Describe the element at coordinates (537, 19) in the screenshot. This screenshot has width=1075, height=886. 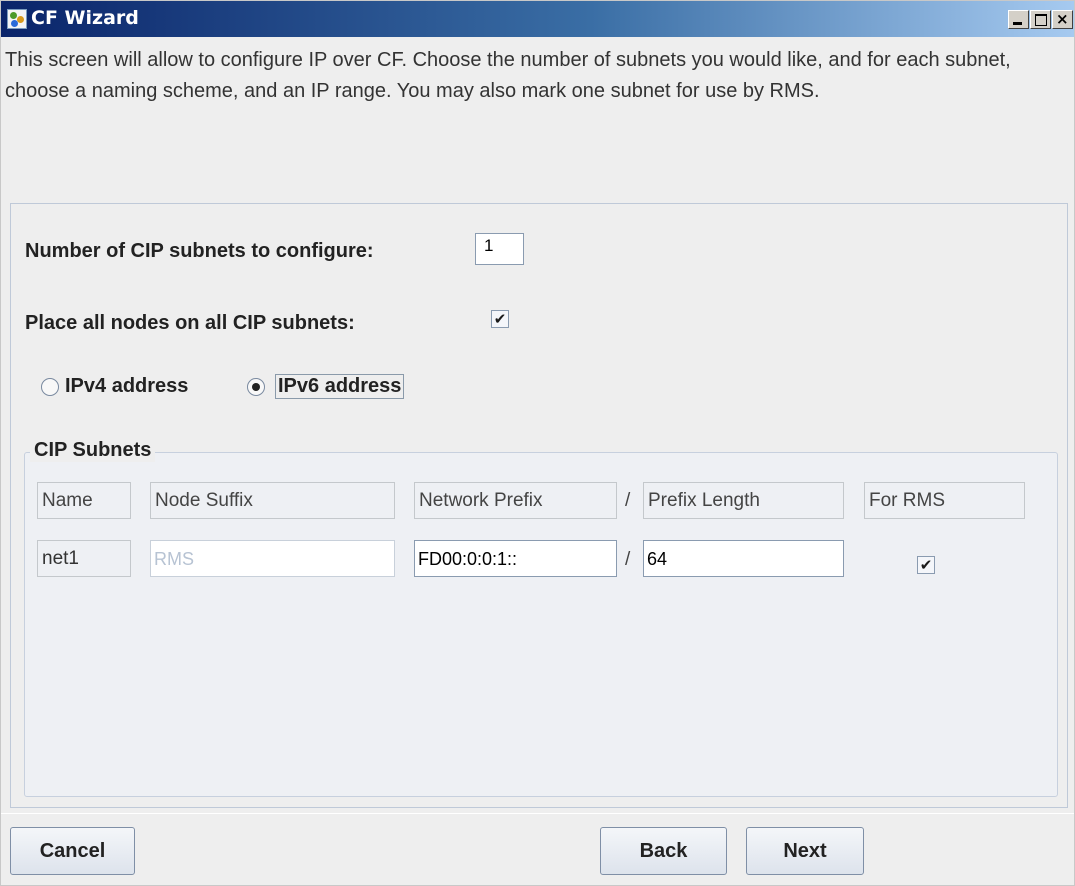
I see `title-bar: CF Wizard ×` at that location.